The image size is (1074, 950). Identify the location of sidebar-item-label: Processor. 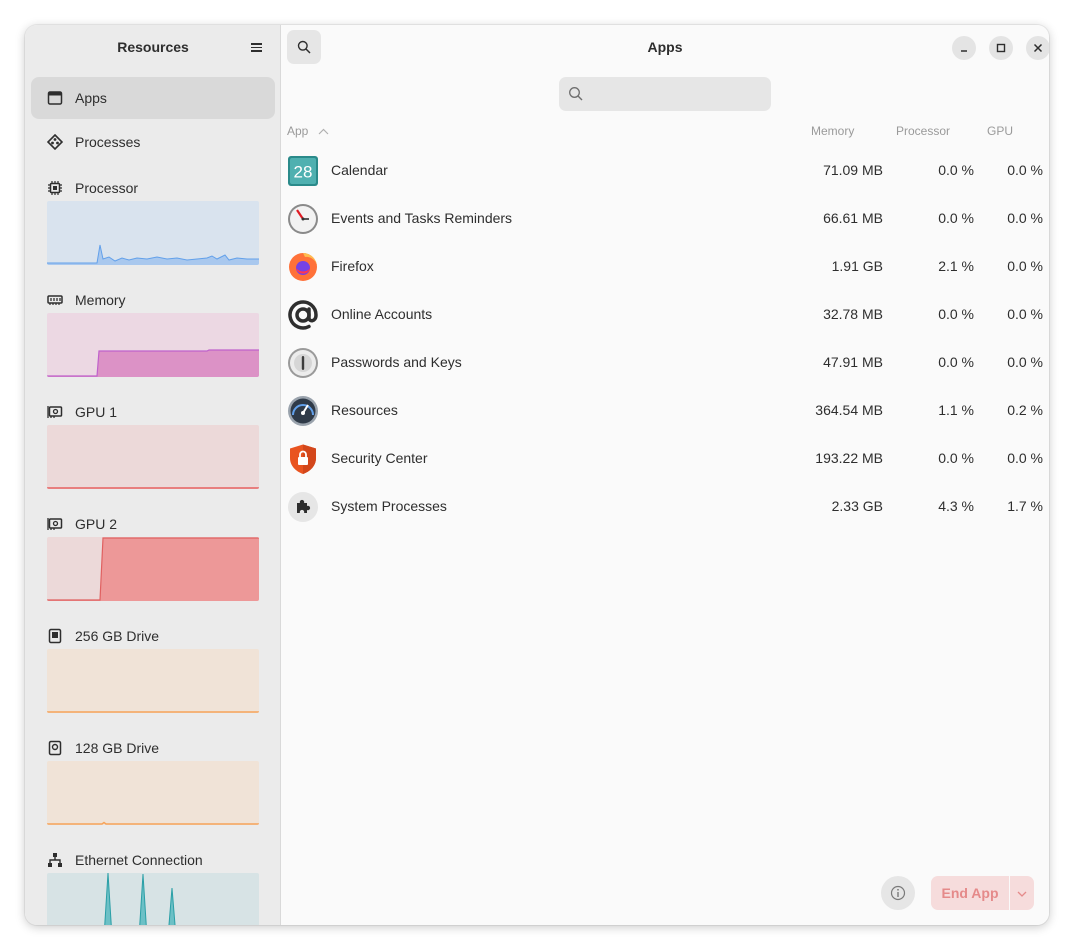
(107, 188).